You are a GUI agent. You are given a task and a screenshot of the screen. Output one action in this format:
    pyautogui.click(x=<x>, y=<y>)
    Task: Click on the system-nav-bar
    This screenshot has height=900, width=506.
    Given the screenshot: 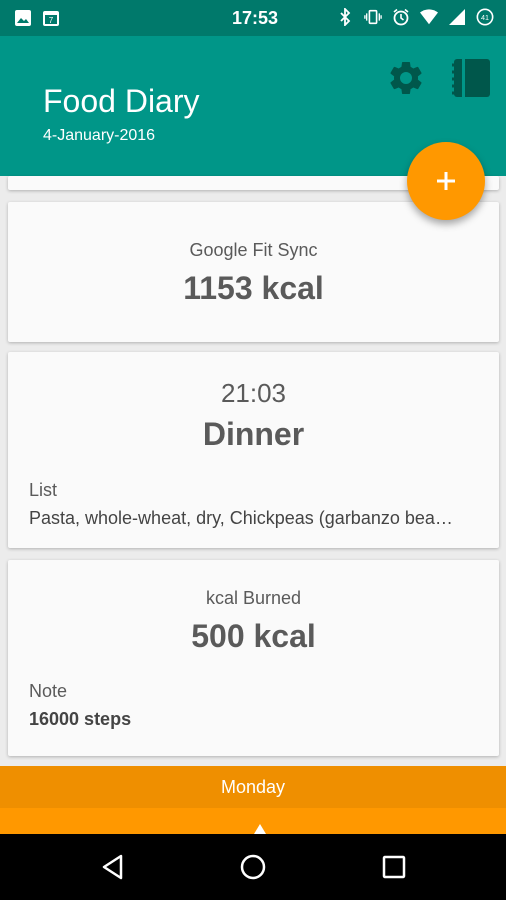 What is the action you would take?
    pyautogui.click(x=253, y=867)
    